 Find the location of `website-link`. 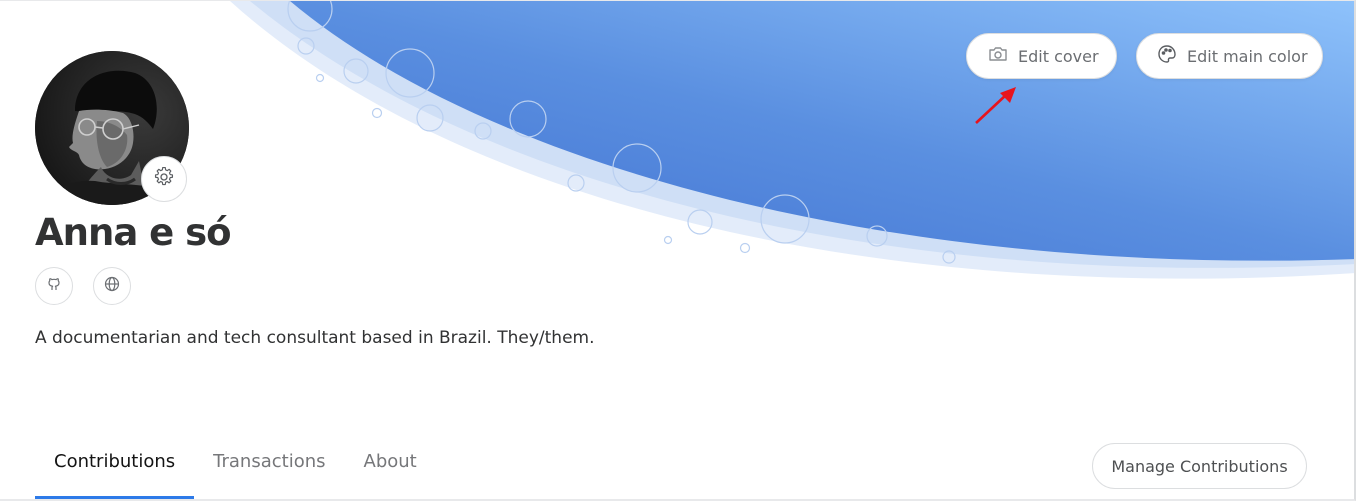

website-link is located at coordinates (112, 286).